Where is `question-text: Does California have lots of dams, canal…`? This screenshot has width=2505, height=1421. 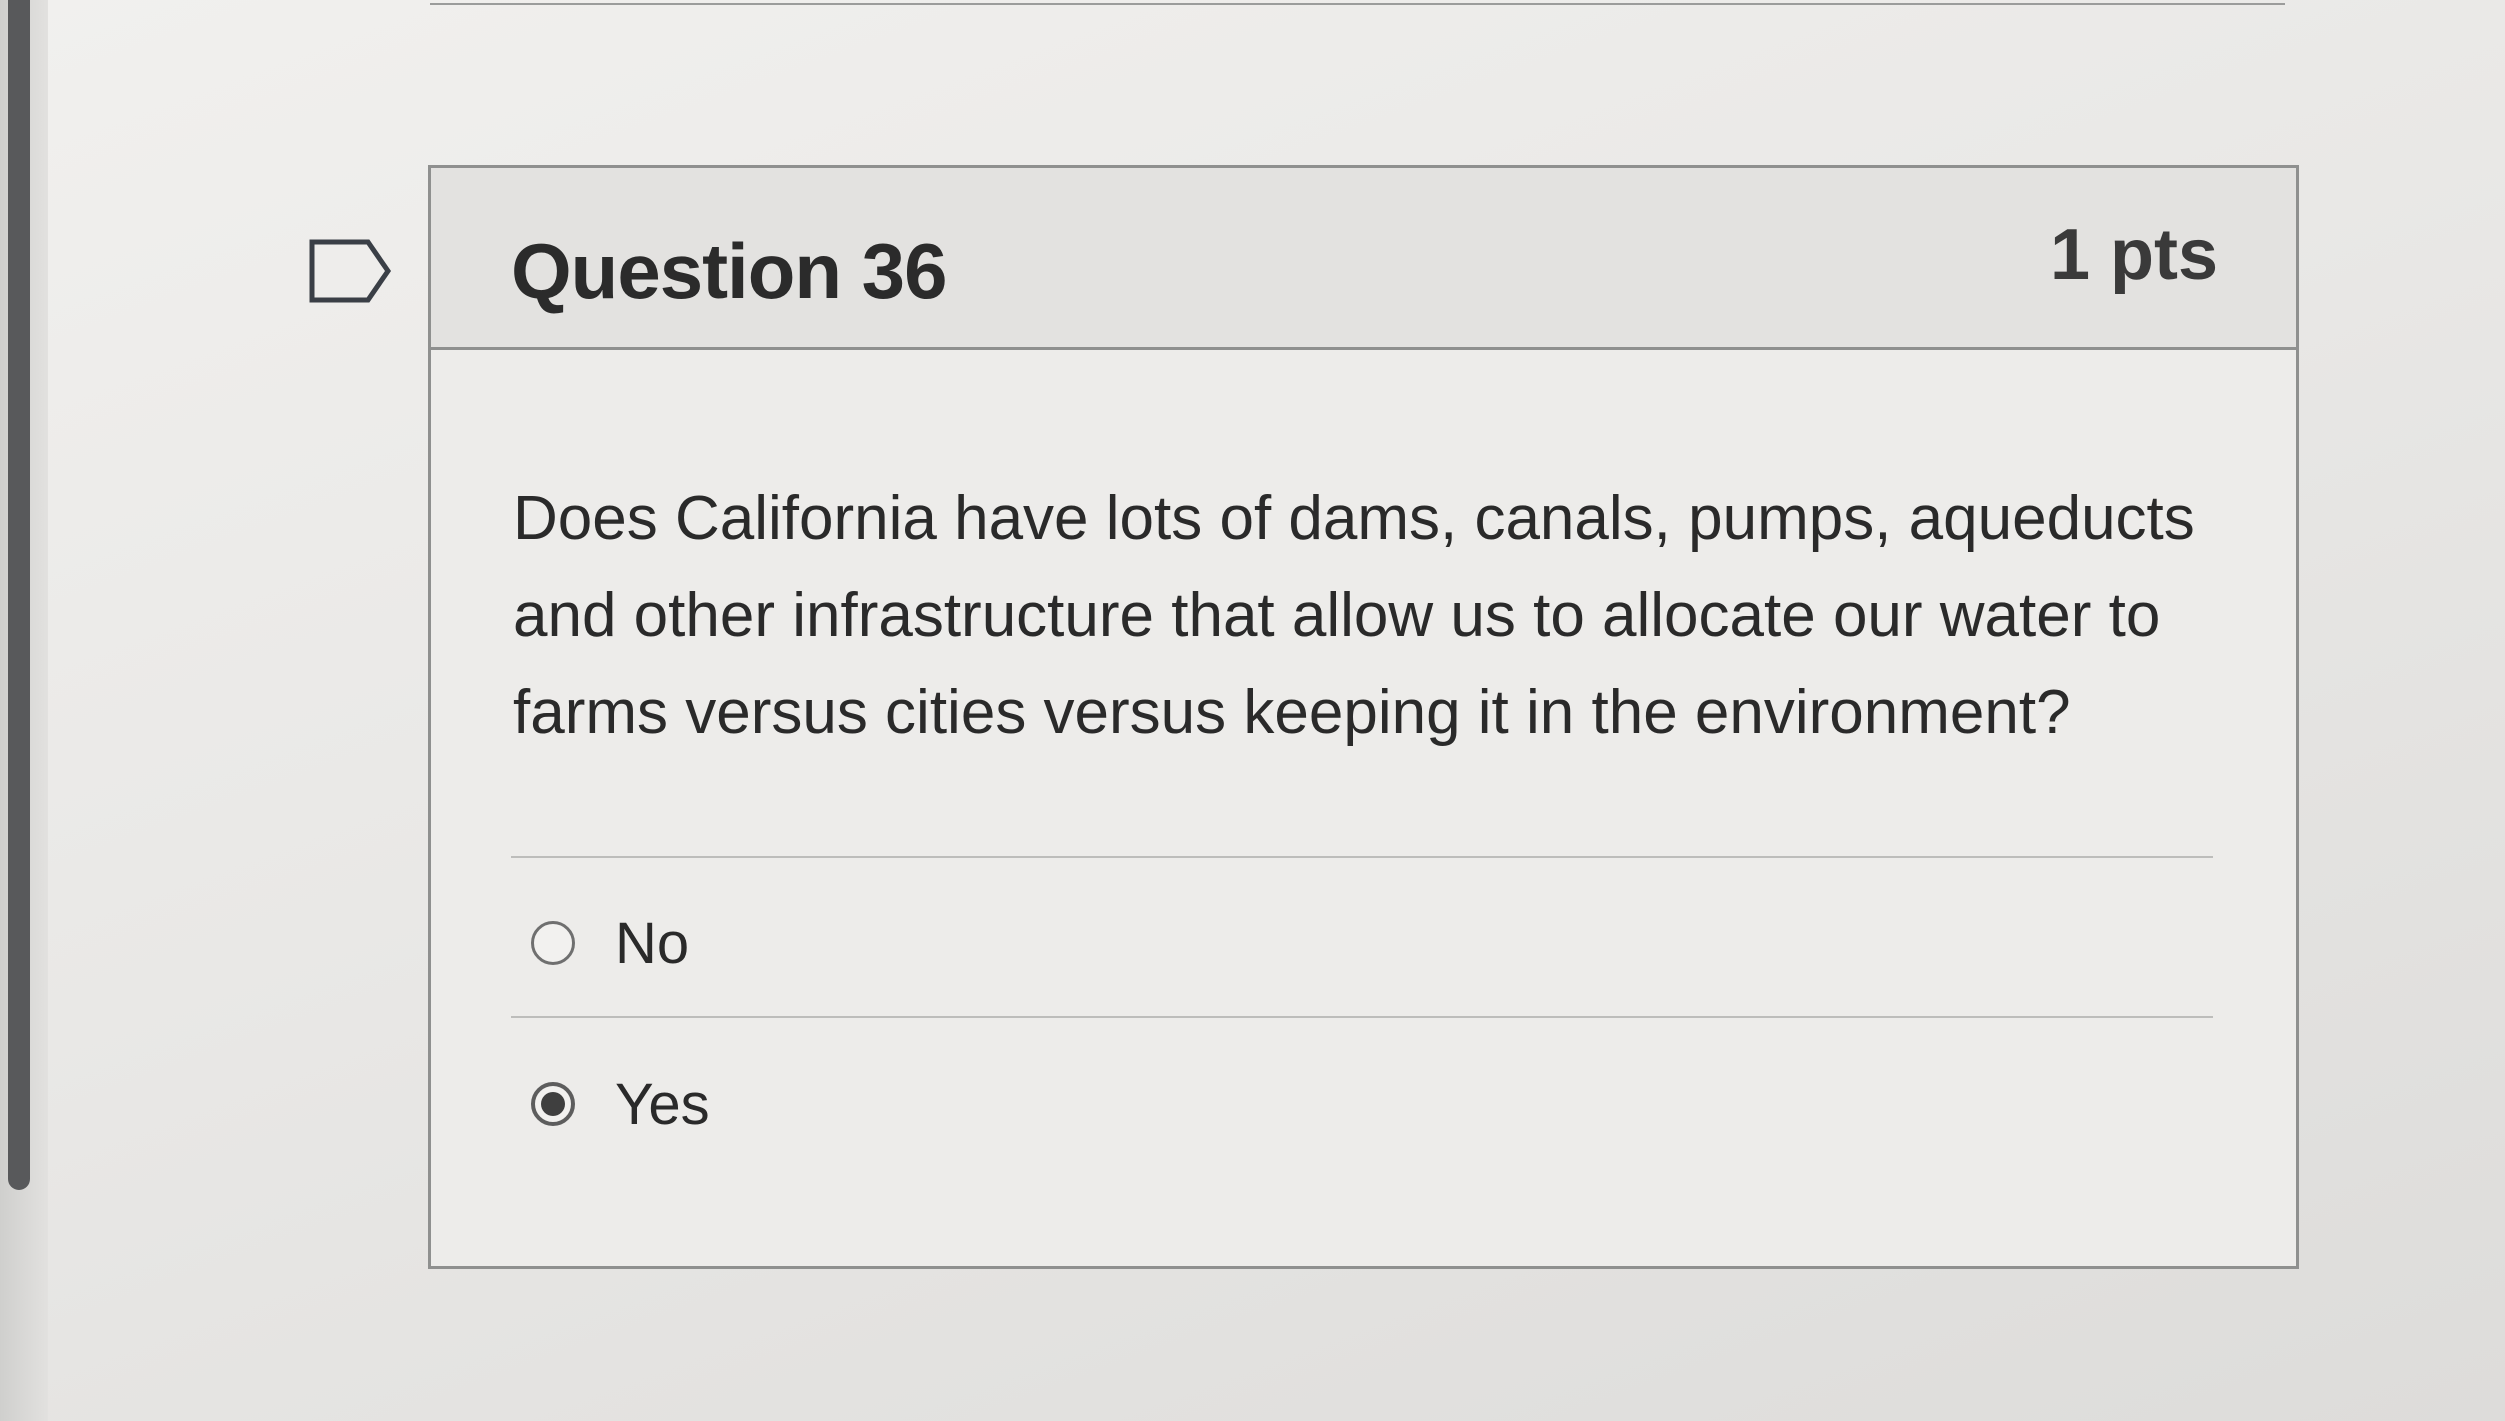
question-text: Does California have lots of dams, canal… is located at coordinates (1354, 615).